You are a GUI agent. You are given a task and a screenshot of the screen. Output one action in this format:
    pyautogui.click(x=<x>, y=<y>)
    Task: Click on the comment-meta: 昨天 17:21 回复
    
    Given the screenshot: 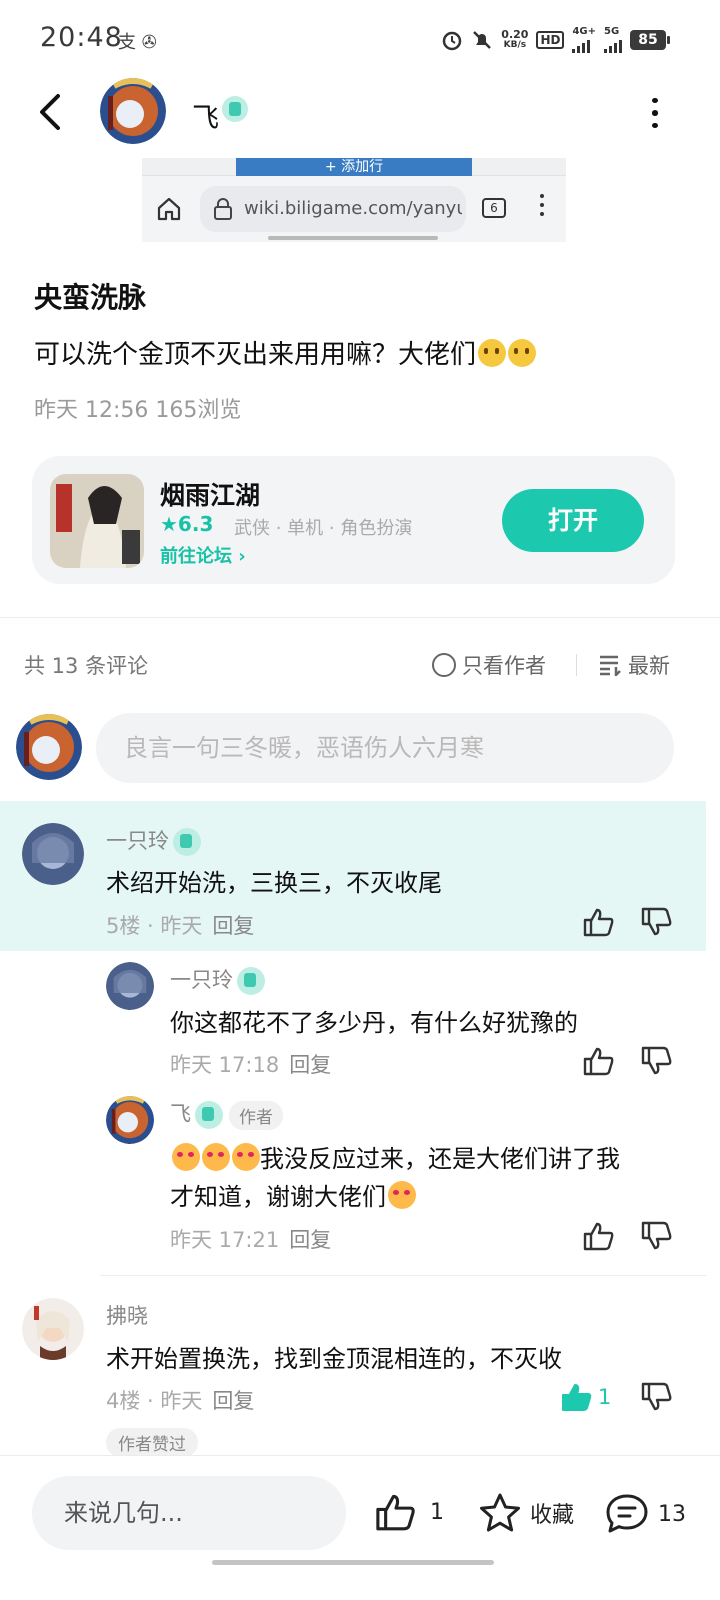 What is the action you would take?
    pyautogui.click(x=251, y=1240)
    